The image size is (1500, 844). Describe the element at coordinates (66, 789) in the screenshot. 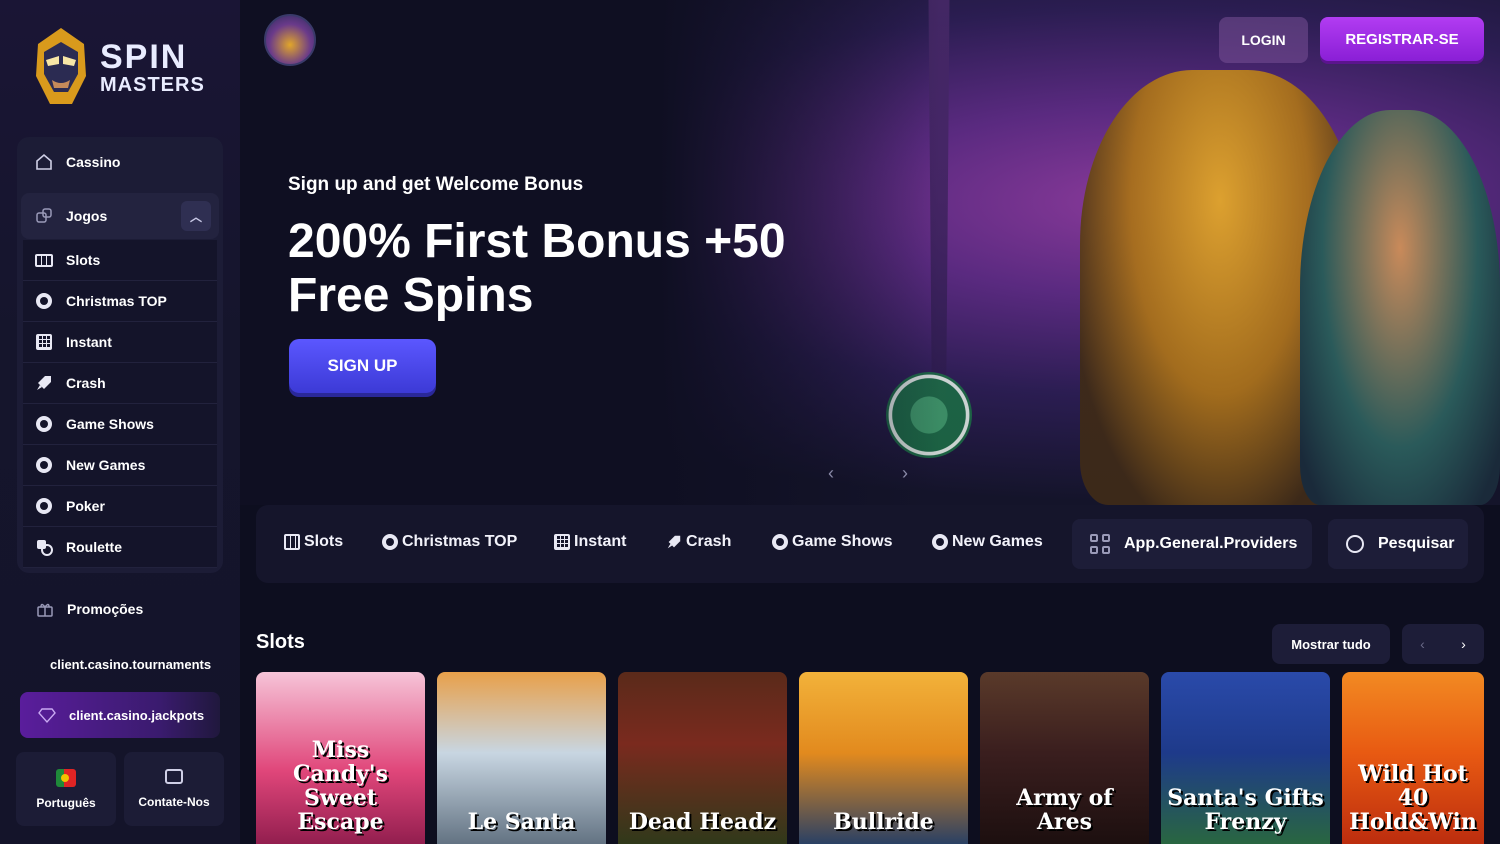

I see `language-button: Português` at that location.